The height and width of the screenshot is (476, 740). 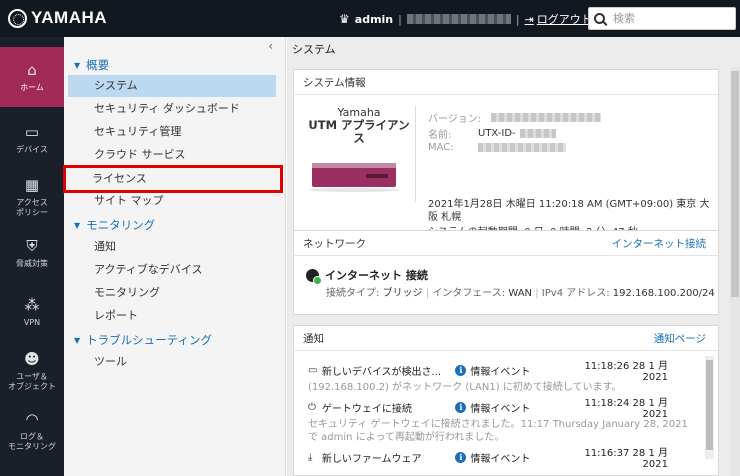 I want to click on main-scrollbar, so click(x=735, y=271).